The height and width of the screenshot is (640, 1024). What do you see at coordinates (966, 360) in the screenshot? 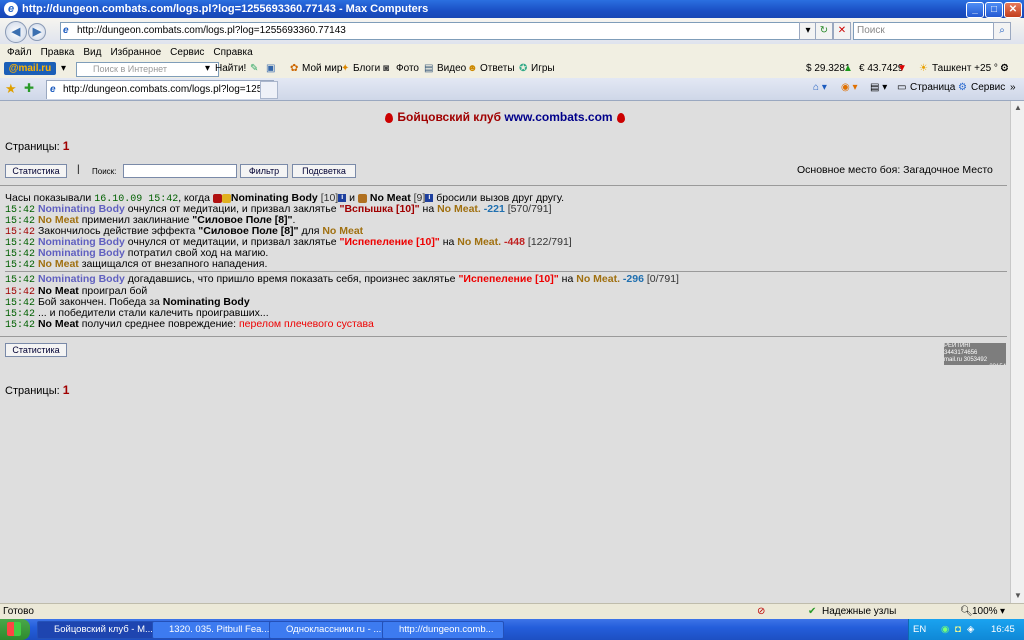
I see `counter-line: mail.ru 3053492` at bounding box center [966, 360].